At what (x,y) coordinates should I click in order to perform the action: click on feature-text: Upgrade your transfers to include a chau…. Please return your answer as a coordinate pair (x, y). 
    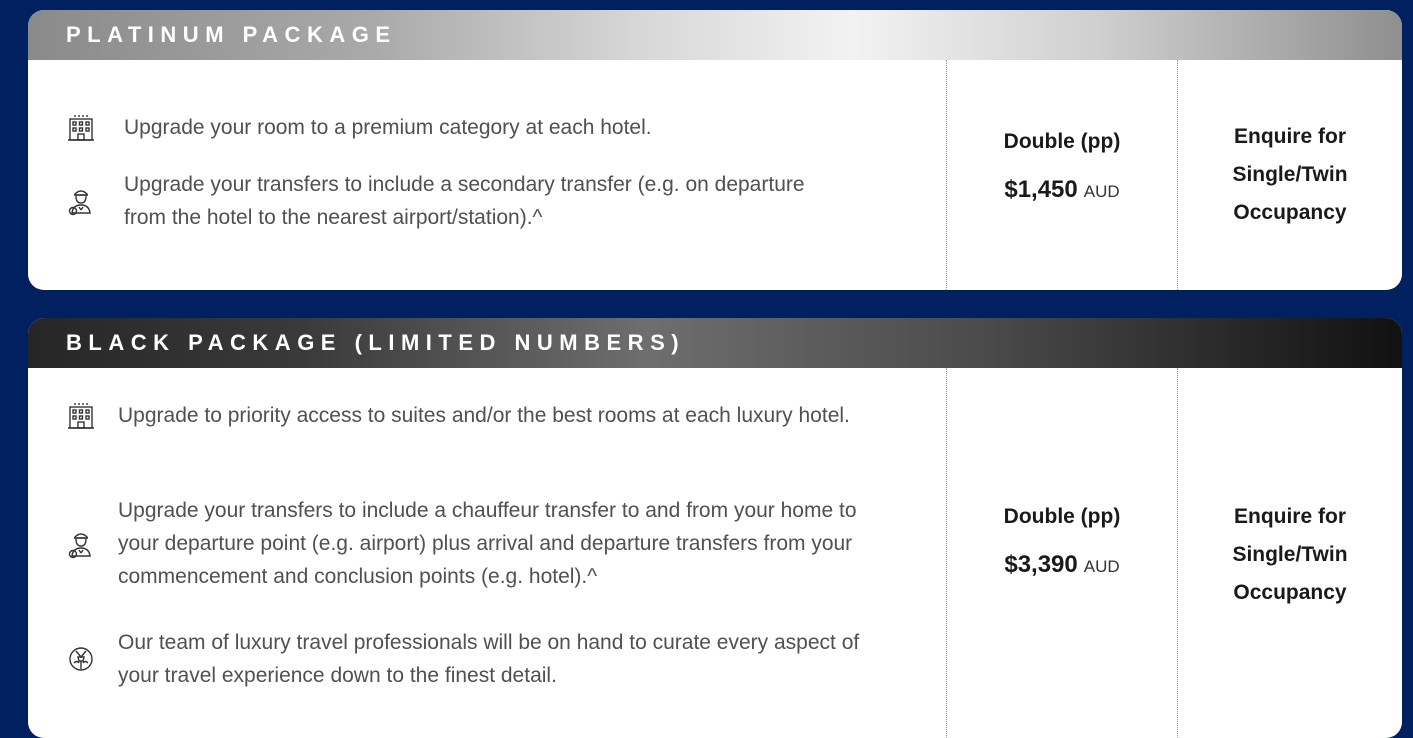
    Looking at the image, I should click on (487, 543).